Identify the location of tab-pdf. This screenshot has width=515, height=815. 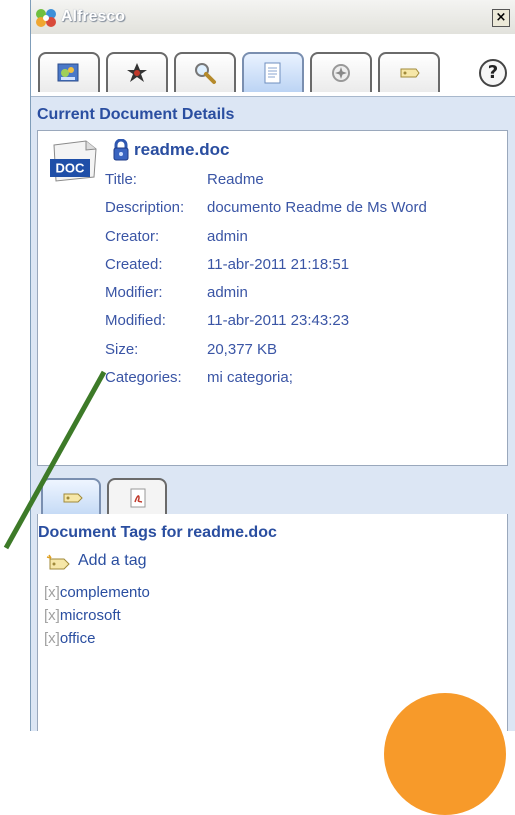
(137, 496).